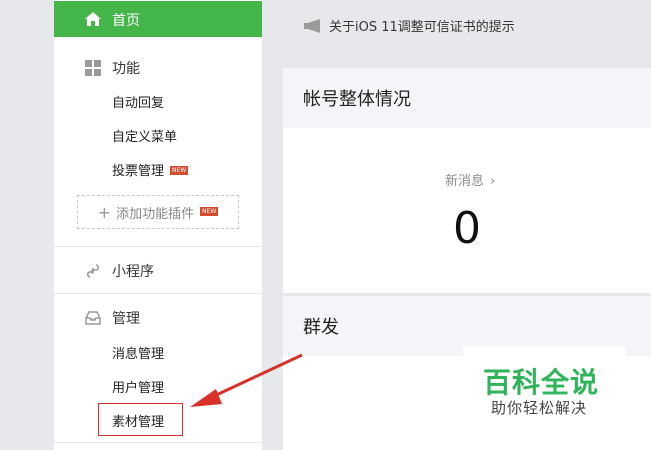 The height and width of the screenshot is (450, 651). What do you see at coordinates (126, 69) in the screenshot?
I see `sidebar-group-features-label: 功能` at bounding box center [126, 69].